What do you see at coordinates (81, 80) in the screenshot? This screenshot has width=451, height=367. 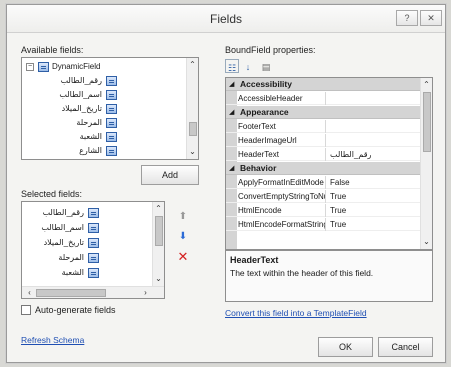 I see `field-label: رقم_الطالب` at bounding box center [81, 80].